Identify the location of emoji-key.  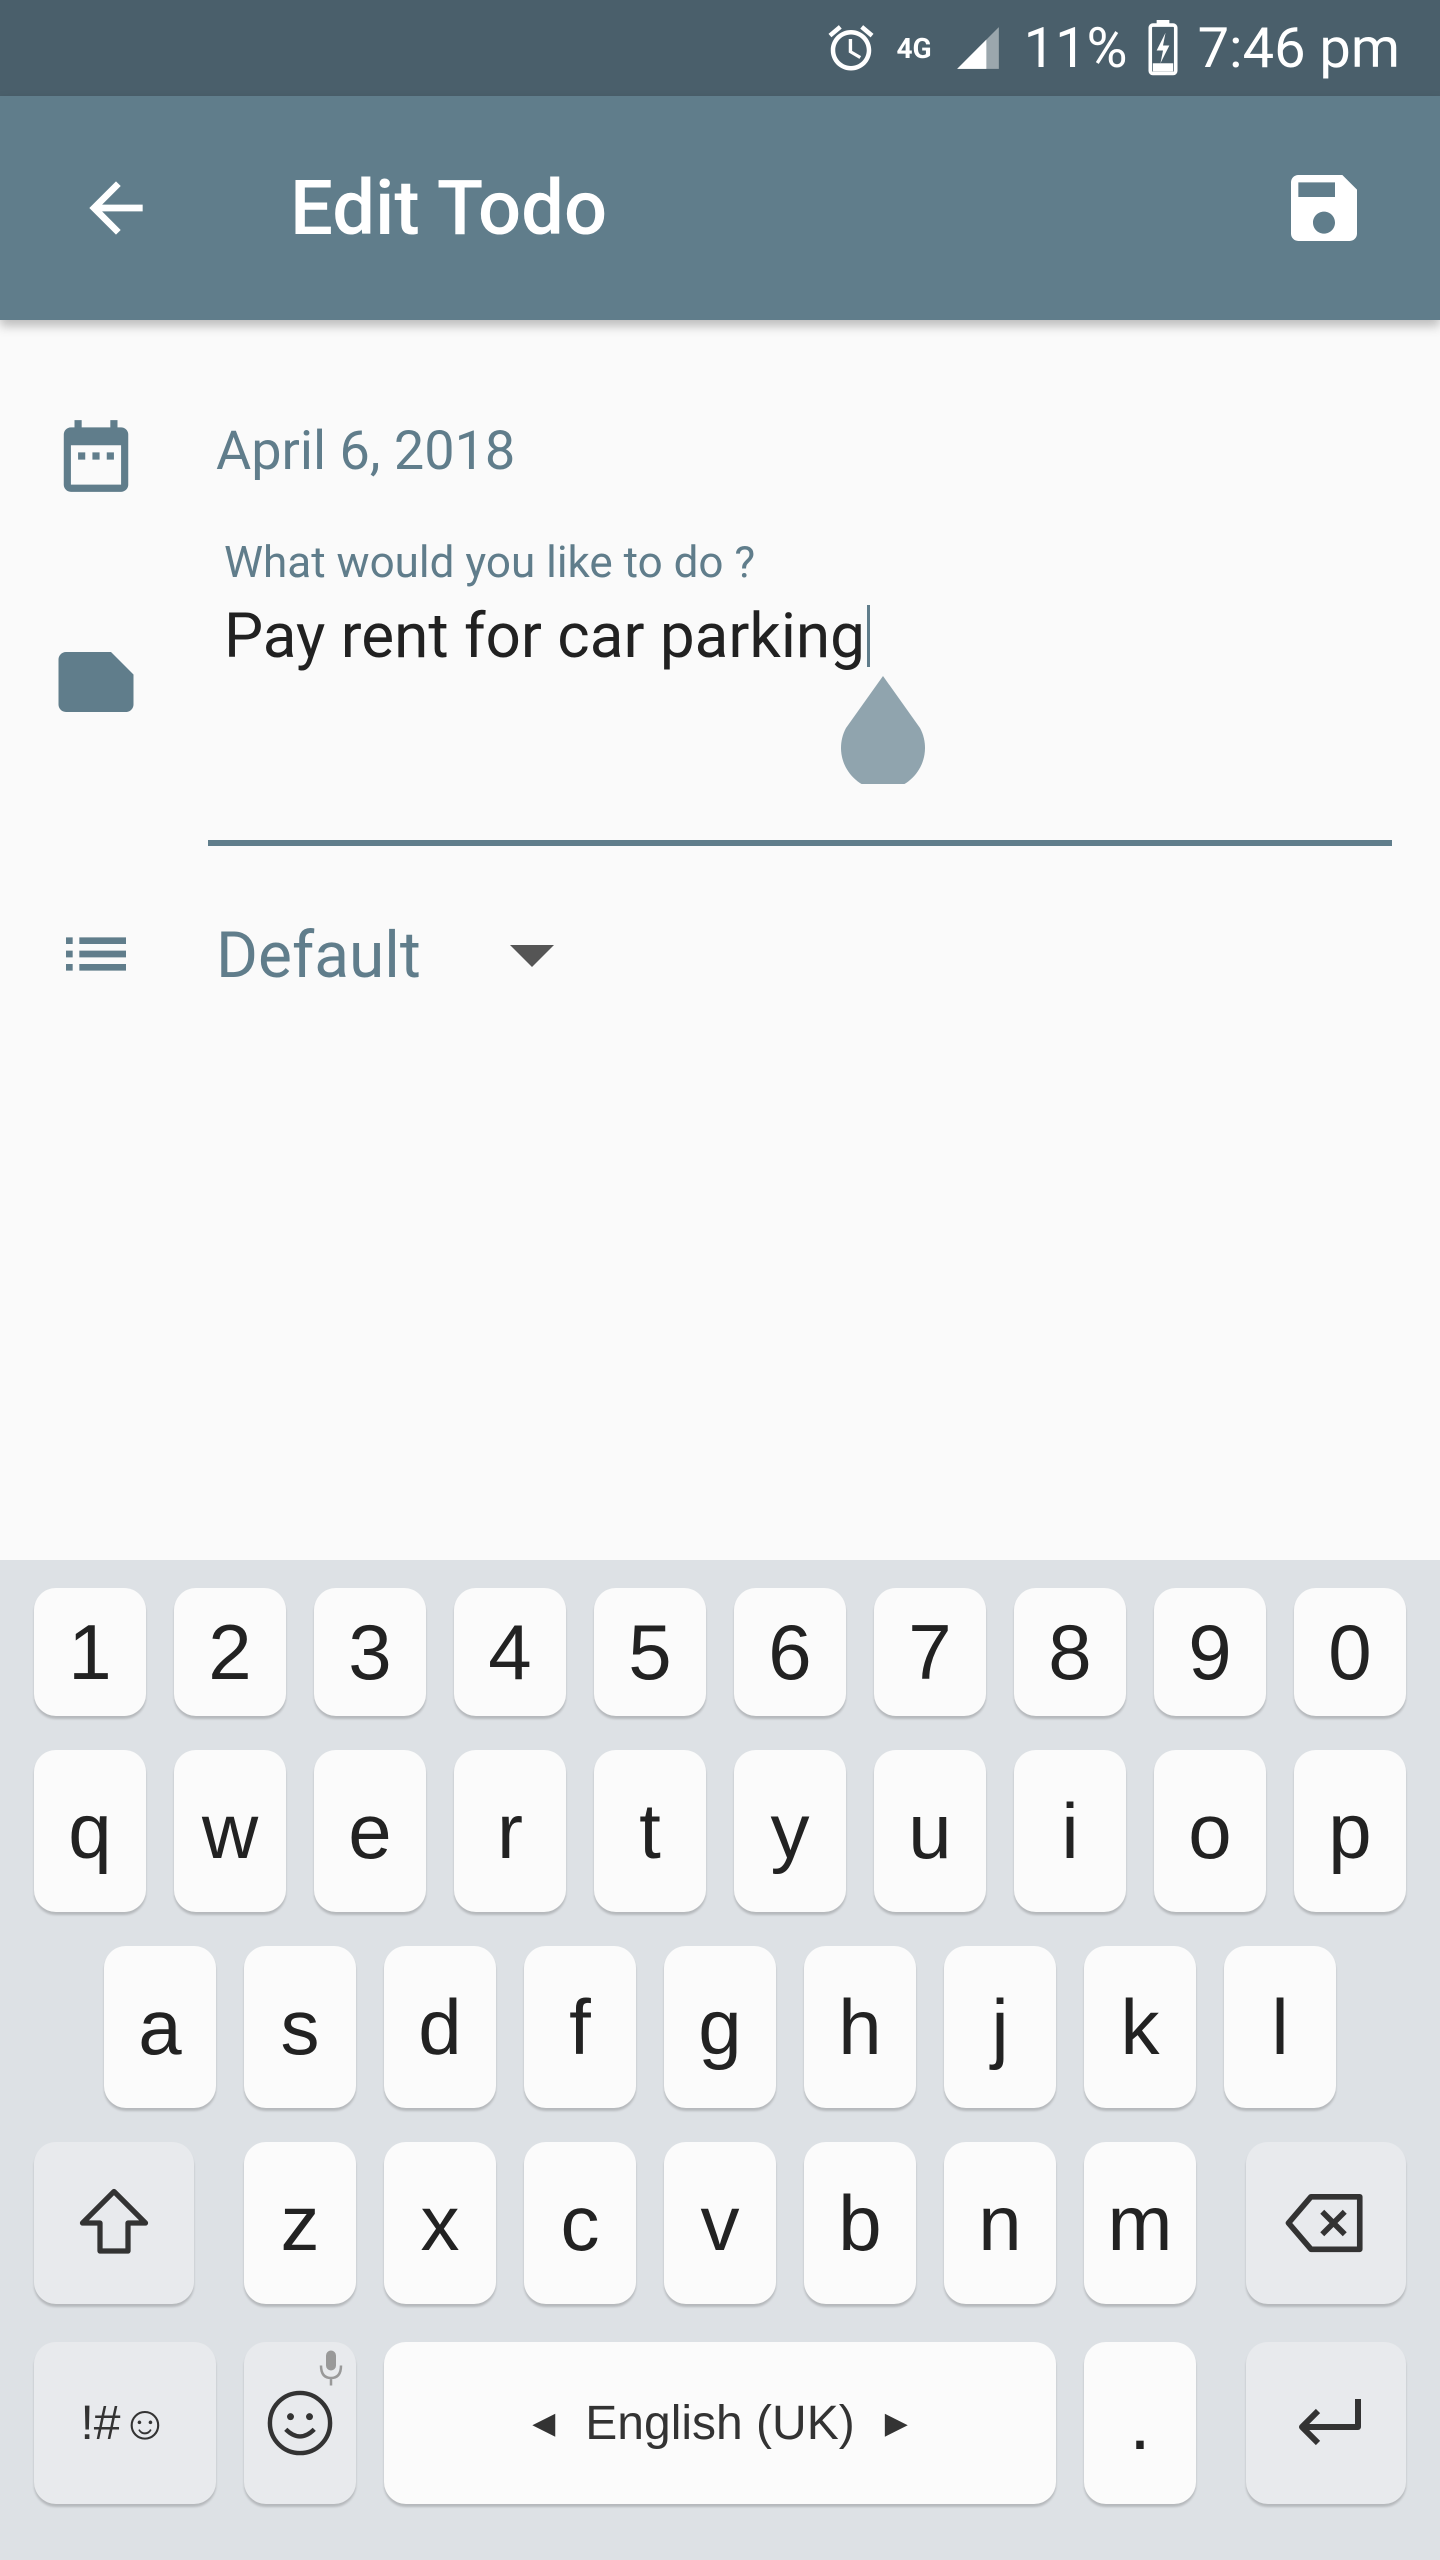
(300, 2423).